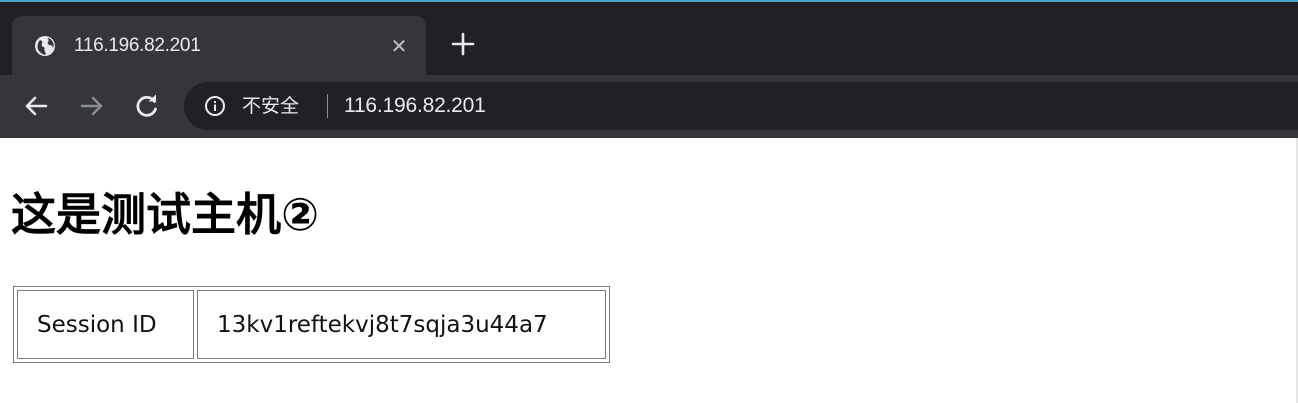 The width and height of the screenshot is (1298, 403). What do you see at coordinates (401, 324) in the screenshot?
I see `session-id-value: 13kv1reftekvj8t7sqja3u44a7` at bounding box center [401, 324].